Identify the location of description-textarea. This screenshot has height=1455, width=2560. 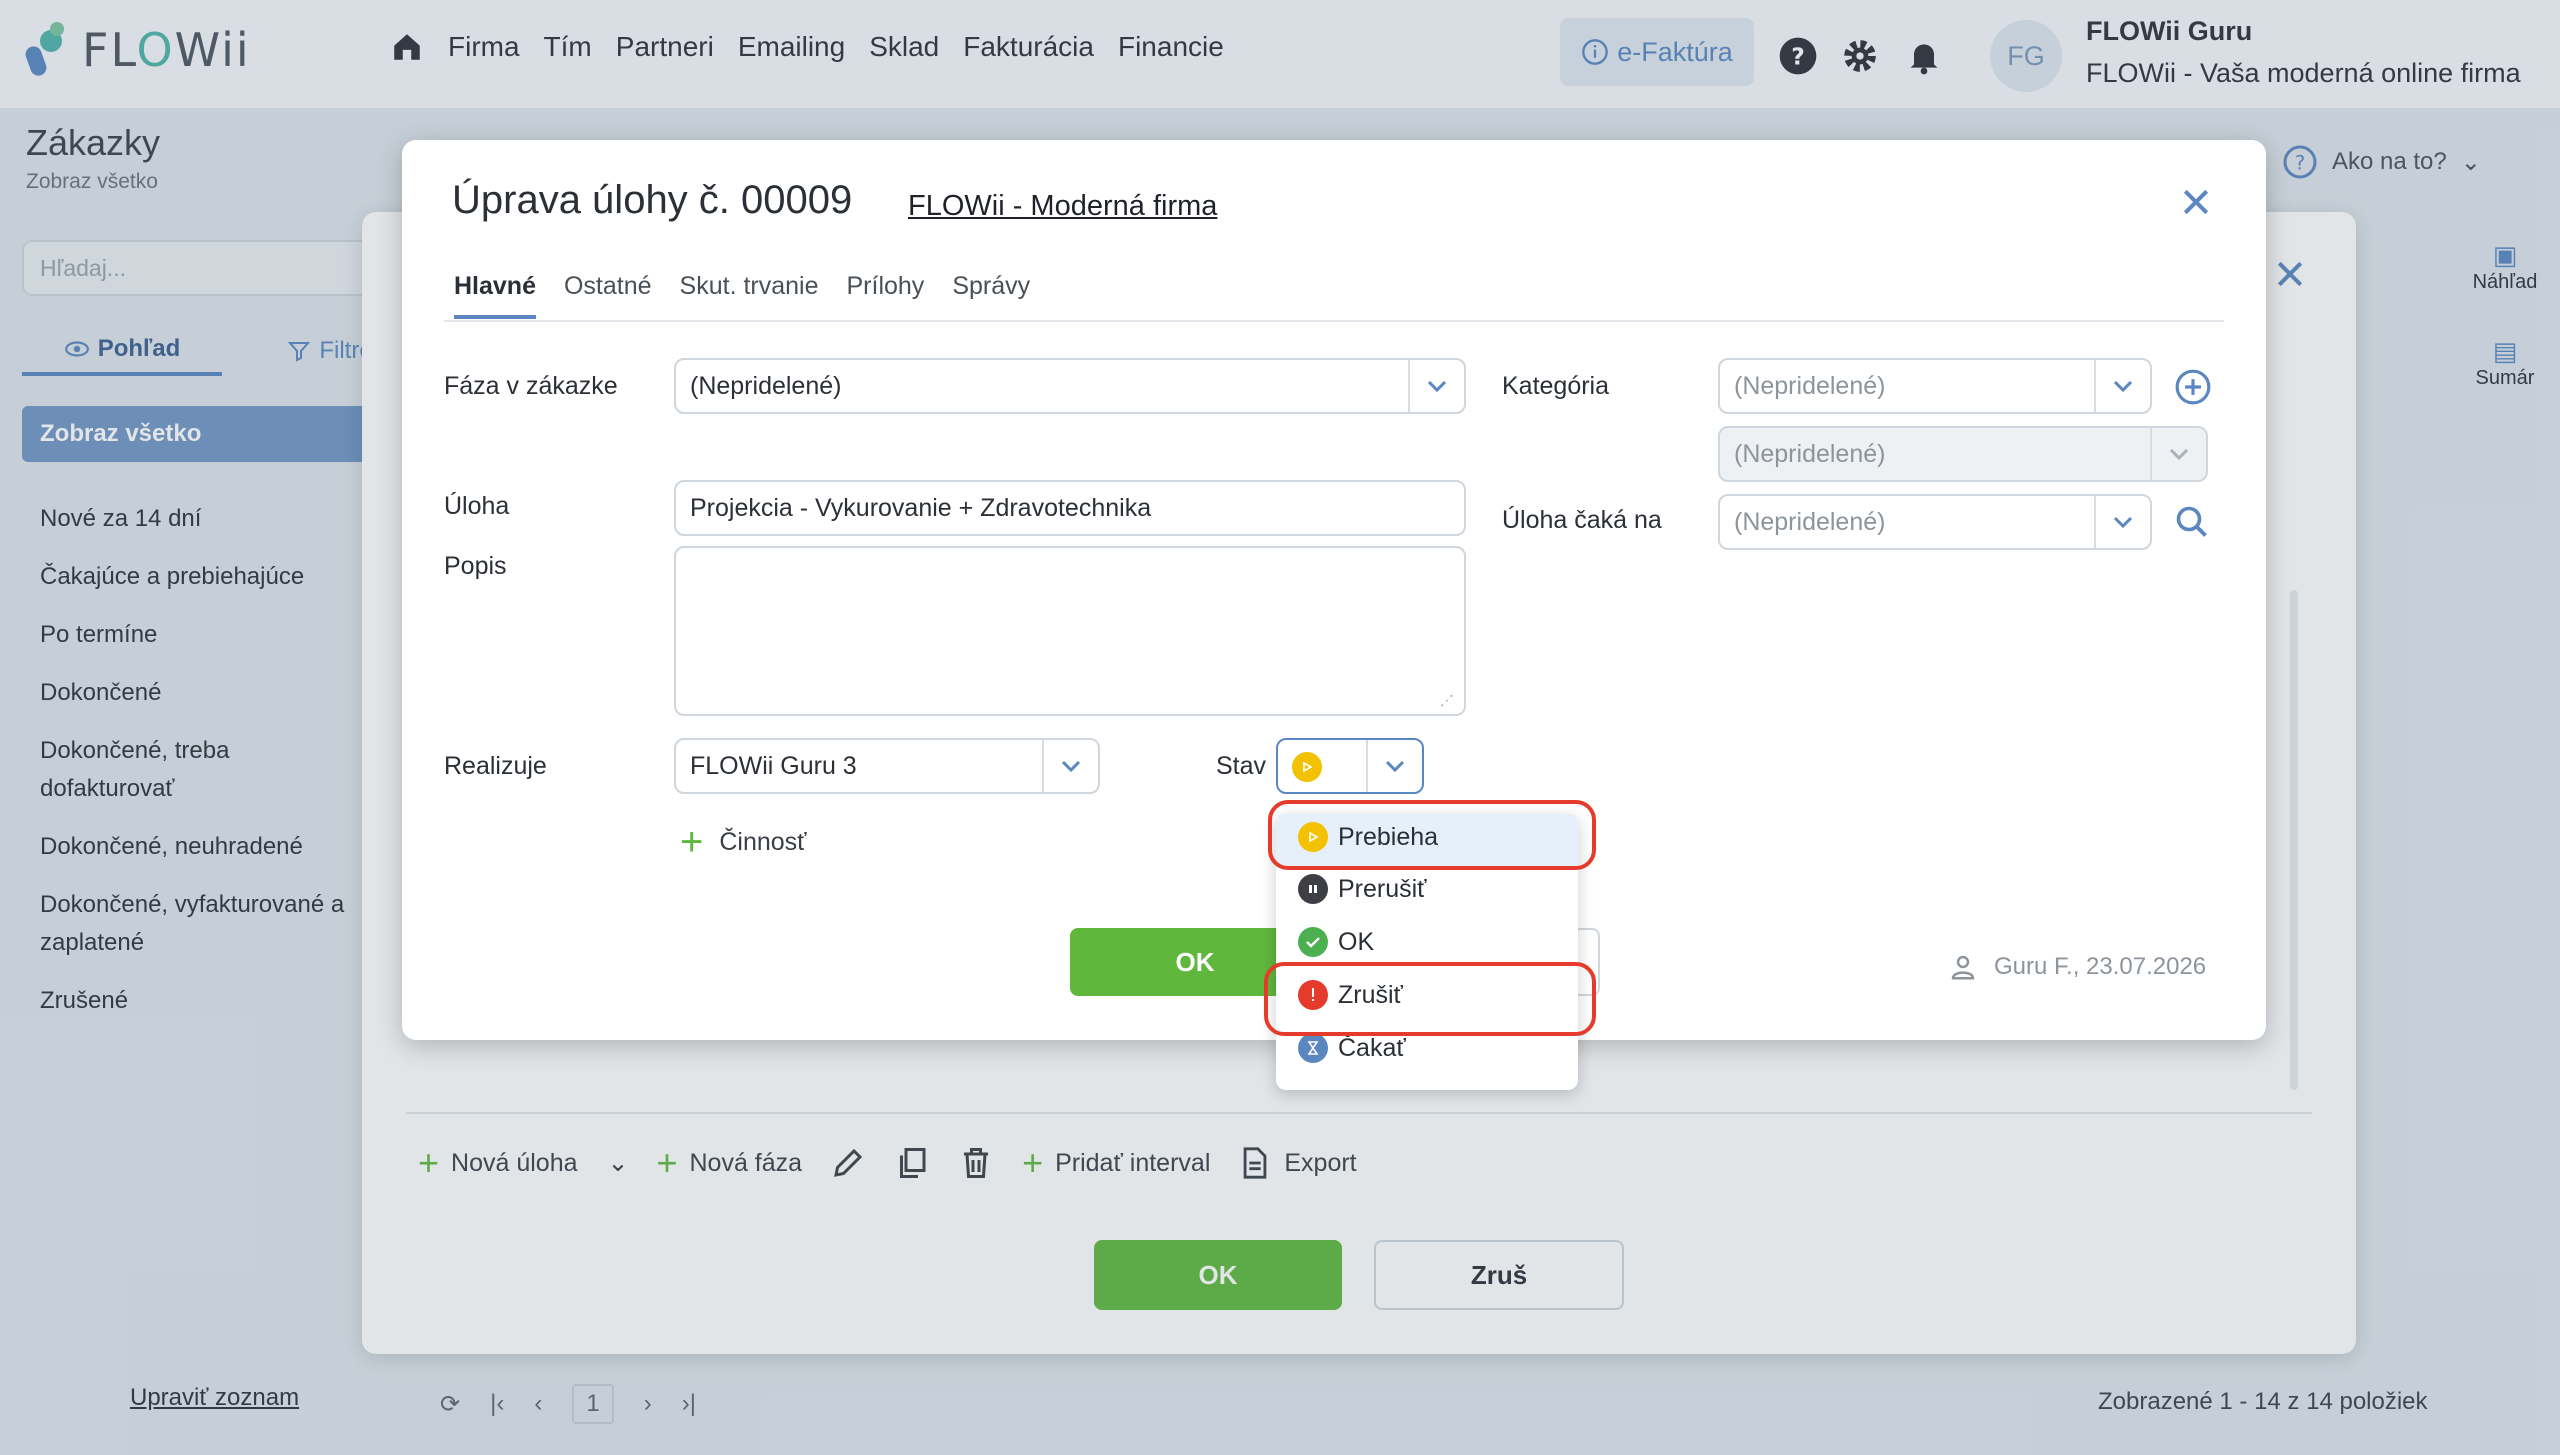
(1070, 631).